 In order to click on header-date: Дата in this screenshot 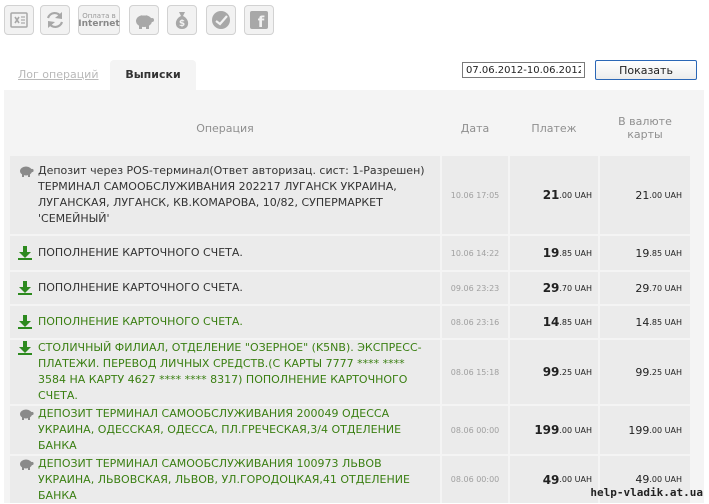, I will do `click(475, 128)`.